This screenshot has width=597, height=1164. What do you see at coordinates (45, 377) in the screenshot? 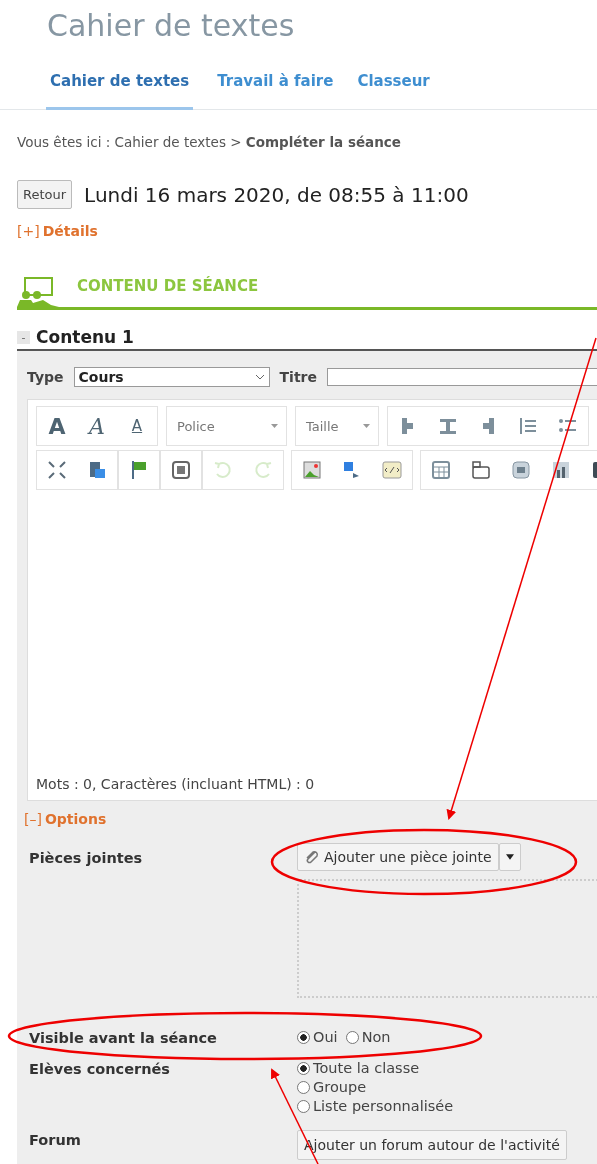
I see `type-label: Type` at bounding box center [45, 377].